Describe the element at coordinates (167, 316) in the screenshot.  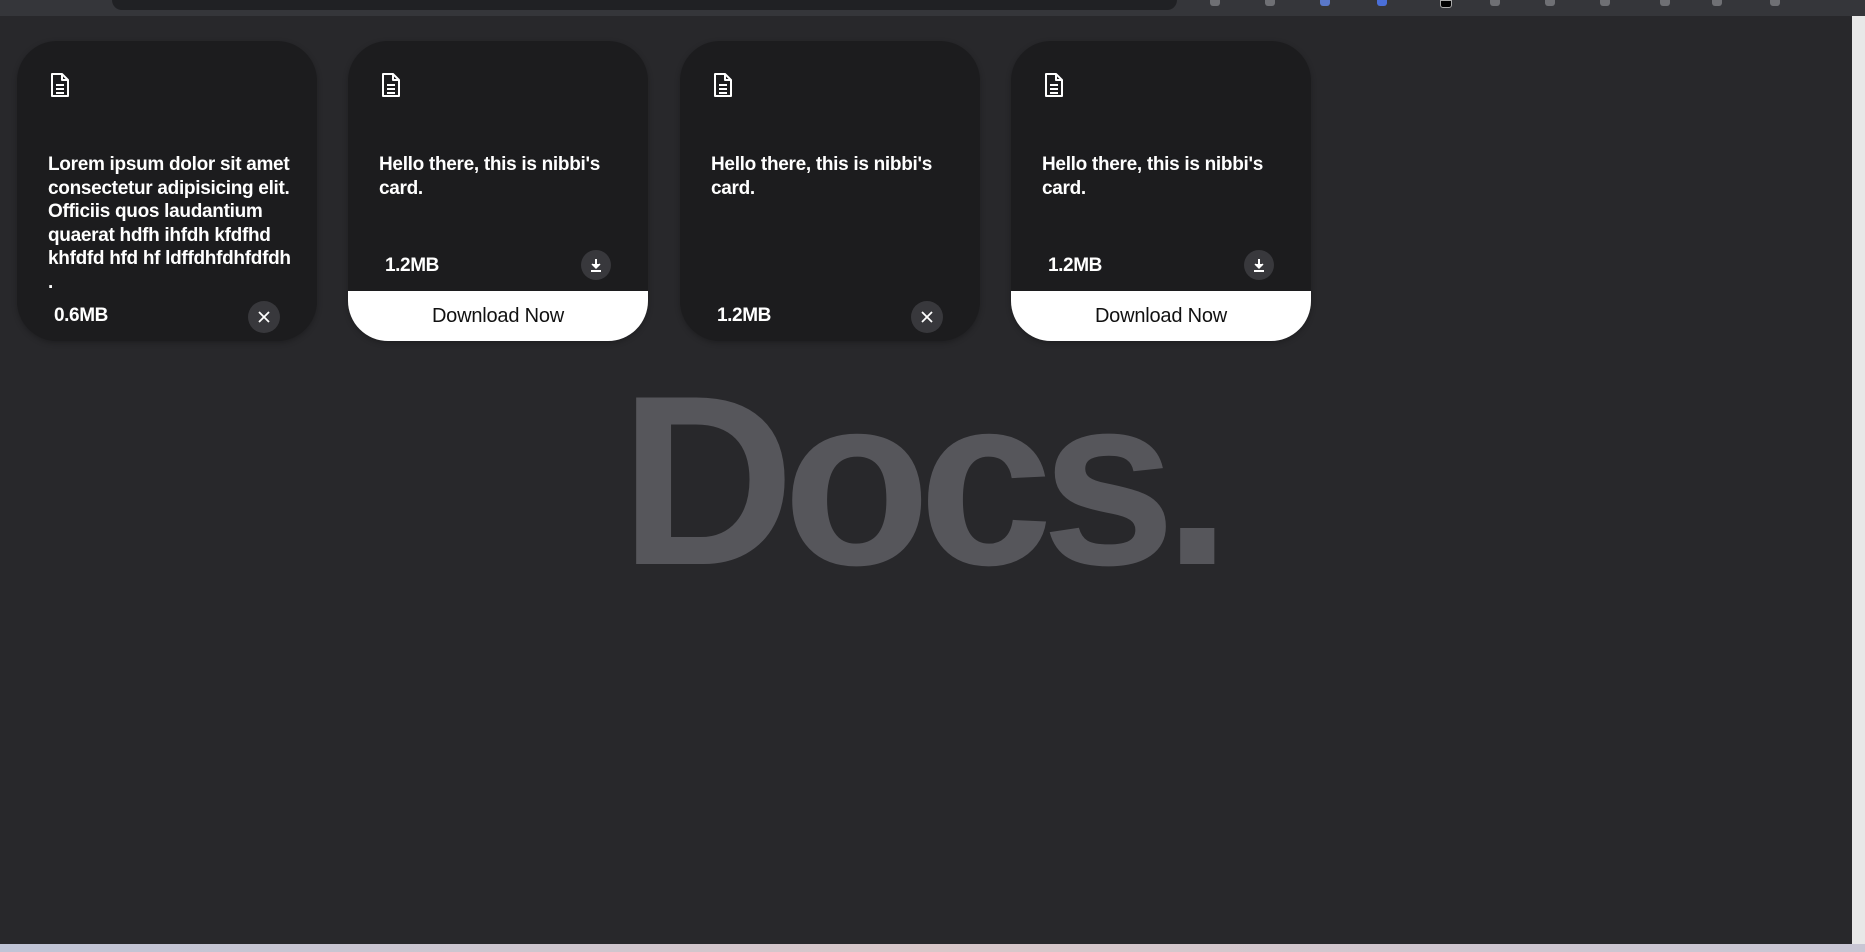
I see `card-footer: 0.6MB` at that location.